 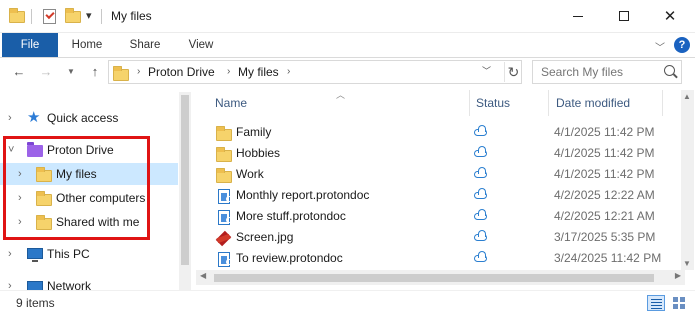 What do you see at coordinates (11, 150) in the screenshot?
I see `chevron-down-icon: ˅` at bounding box center [11, 150].